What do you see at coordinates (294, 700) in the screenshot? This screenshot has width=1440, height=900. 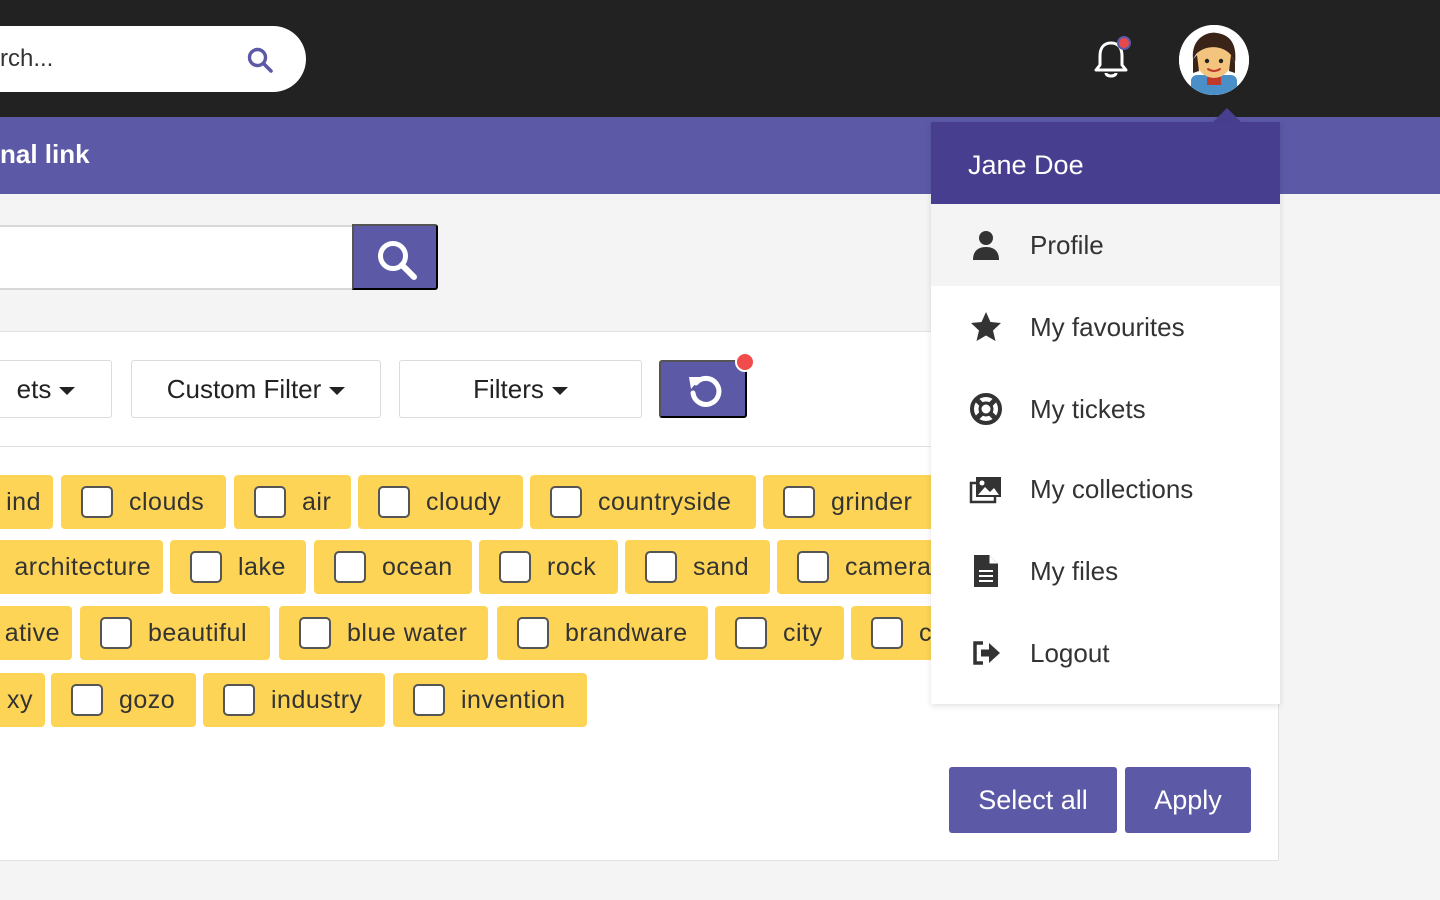 I see `tag-chip: industry` at bounding box center [294, 700].